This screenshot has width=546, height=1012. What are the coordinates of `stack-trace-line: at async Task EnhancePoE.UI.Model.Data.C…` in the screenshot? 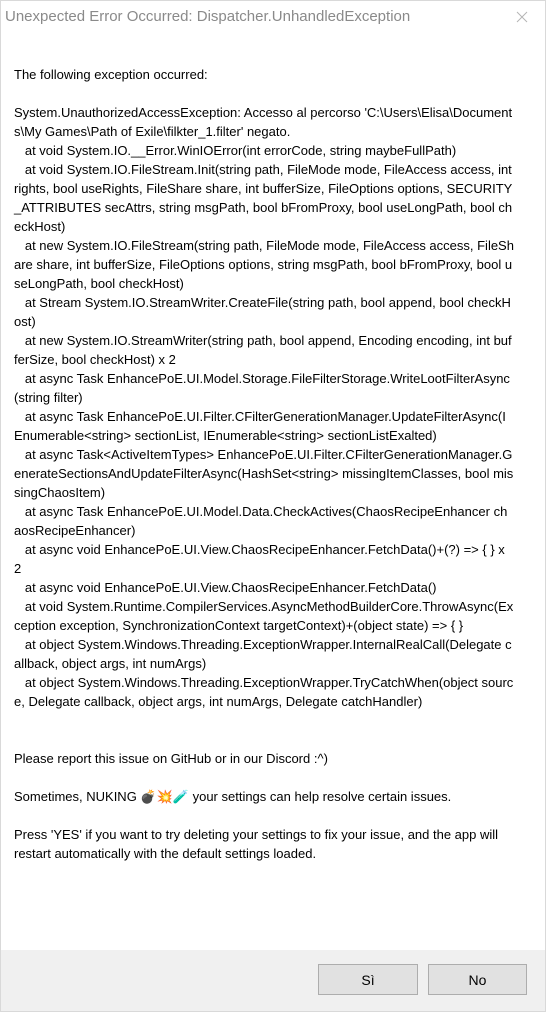 It's located at (261, 521).